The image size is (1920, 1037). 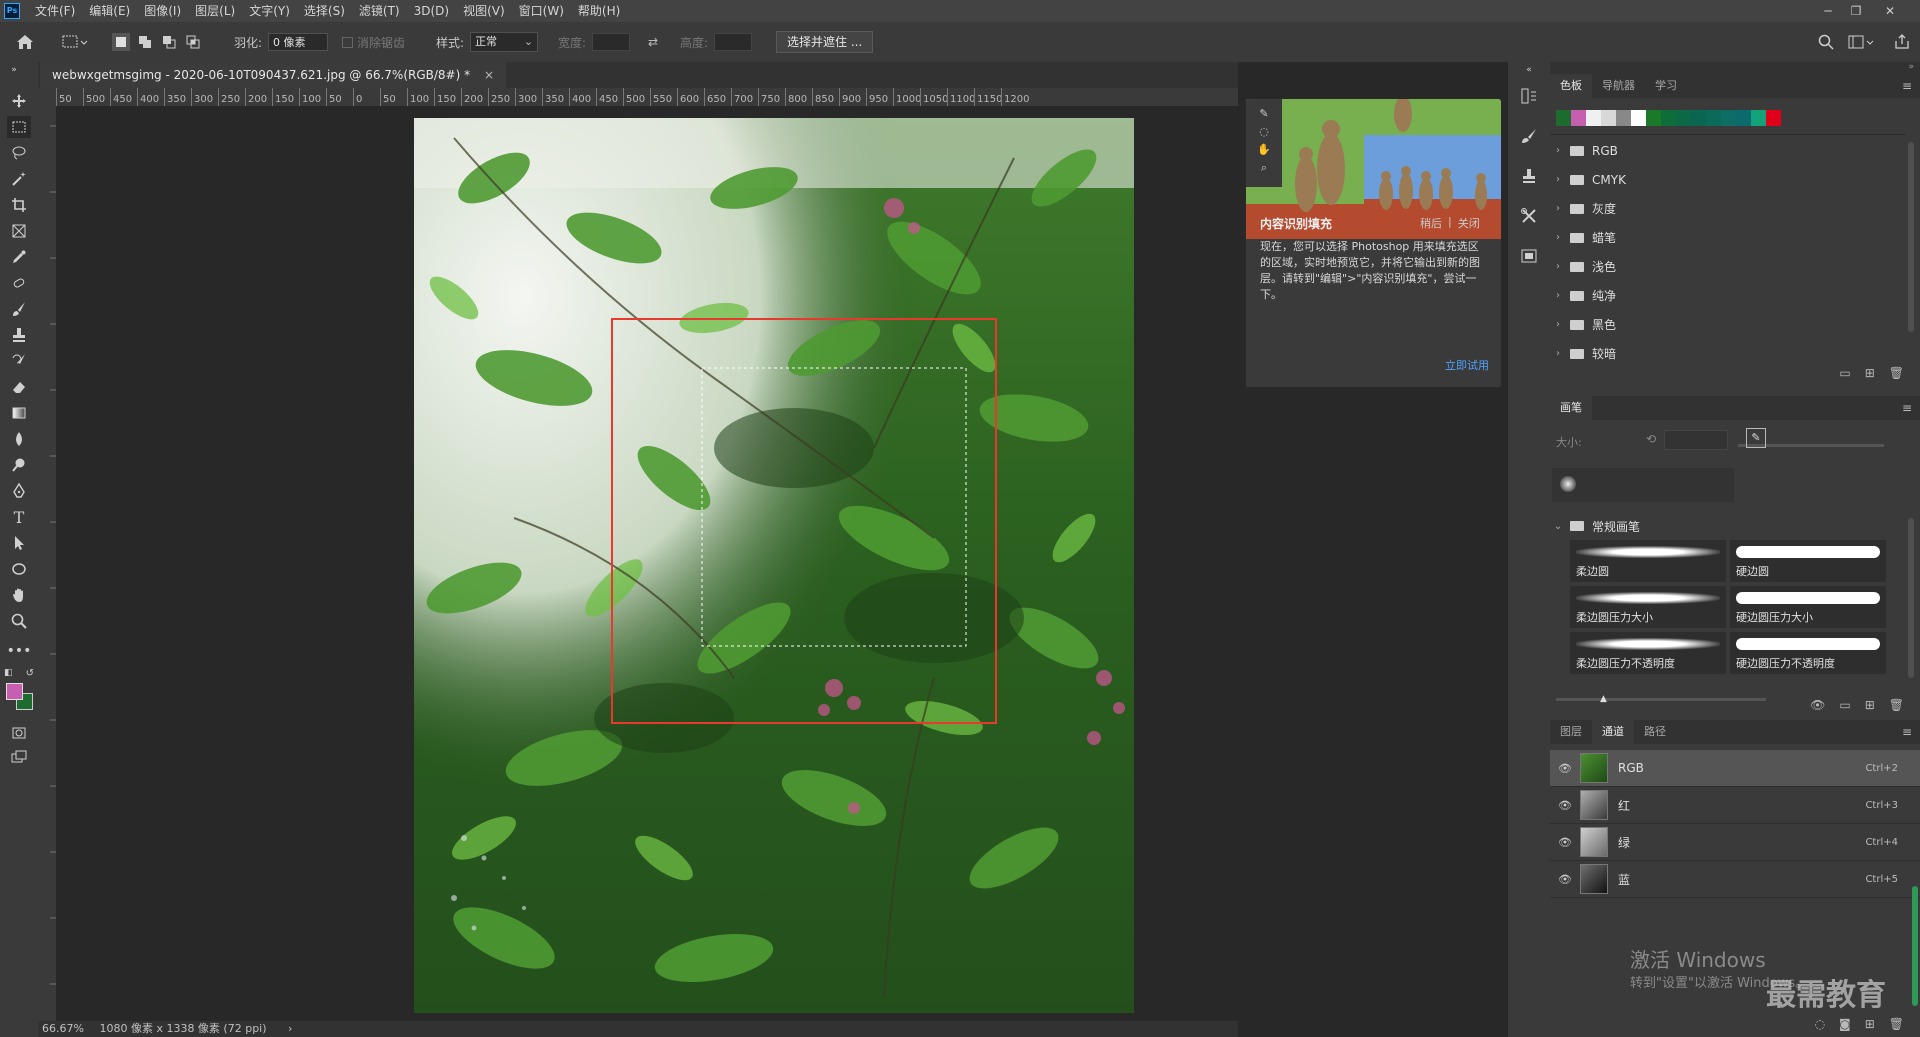 I want to click on healing-brush-tool-icon, so click(x=19, y=283).